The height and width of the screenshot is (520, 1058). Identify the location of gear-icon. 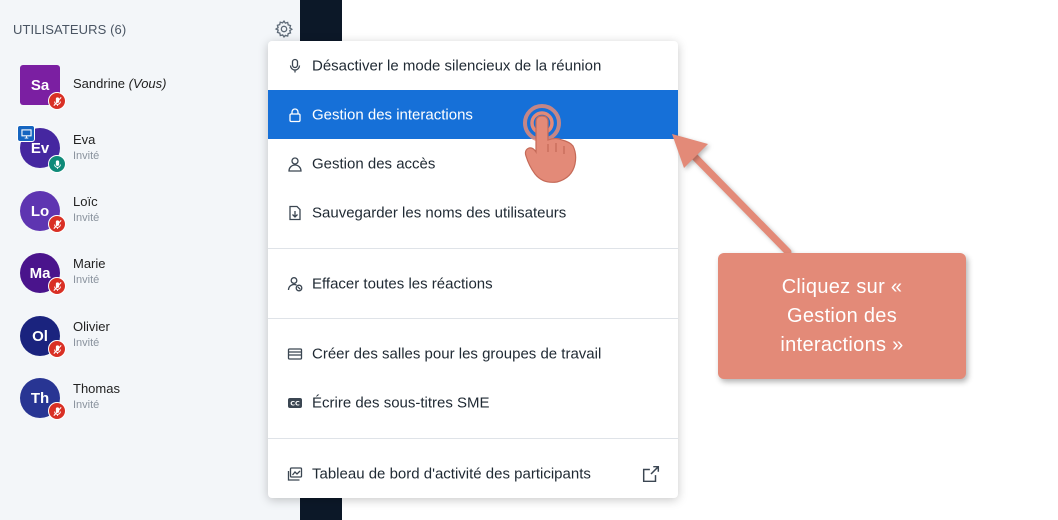
(284, 29).